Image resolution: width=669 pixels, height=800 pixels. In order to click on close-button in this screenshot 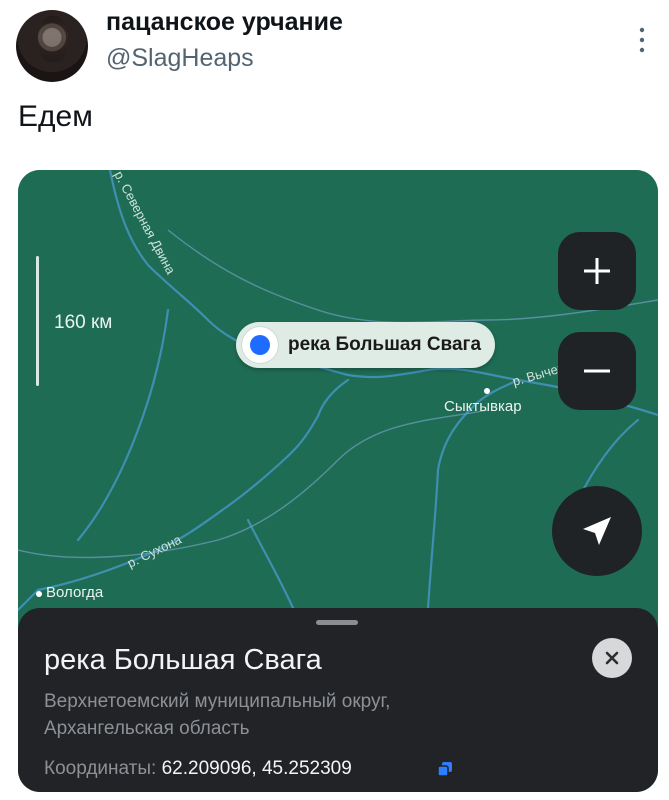, I will do `click(612, 658)`.